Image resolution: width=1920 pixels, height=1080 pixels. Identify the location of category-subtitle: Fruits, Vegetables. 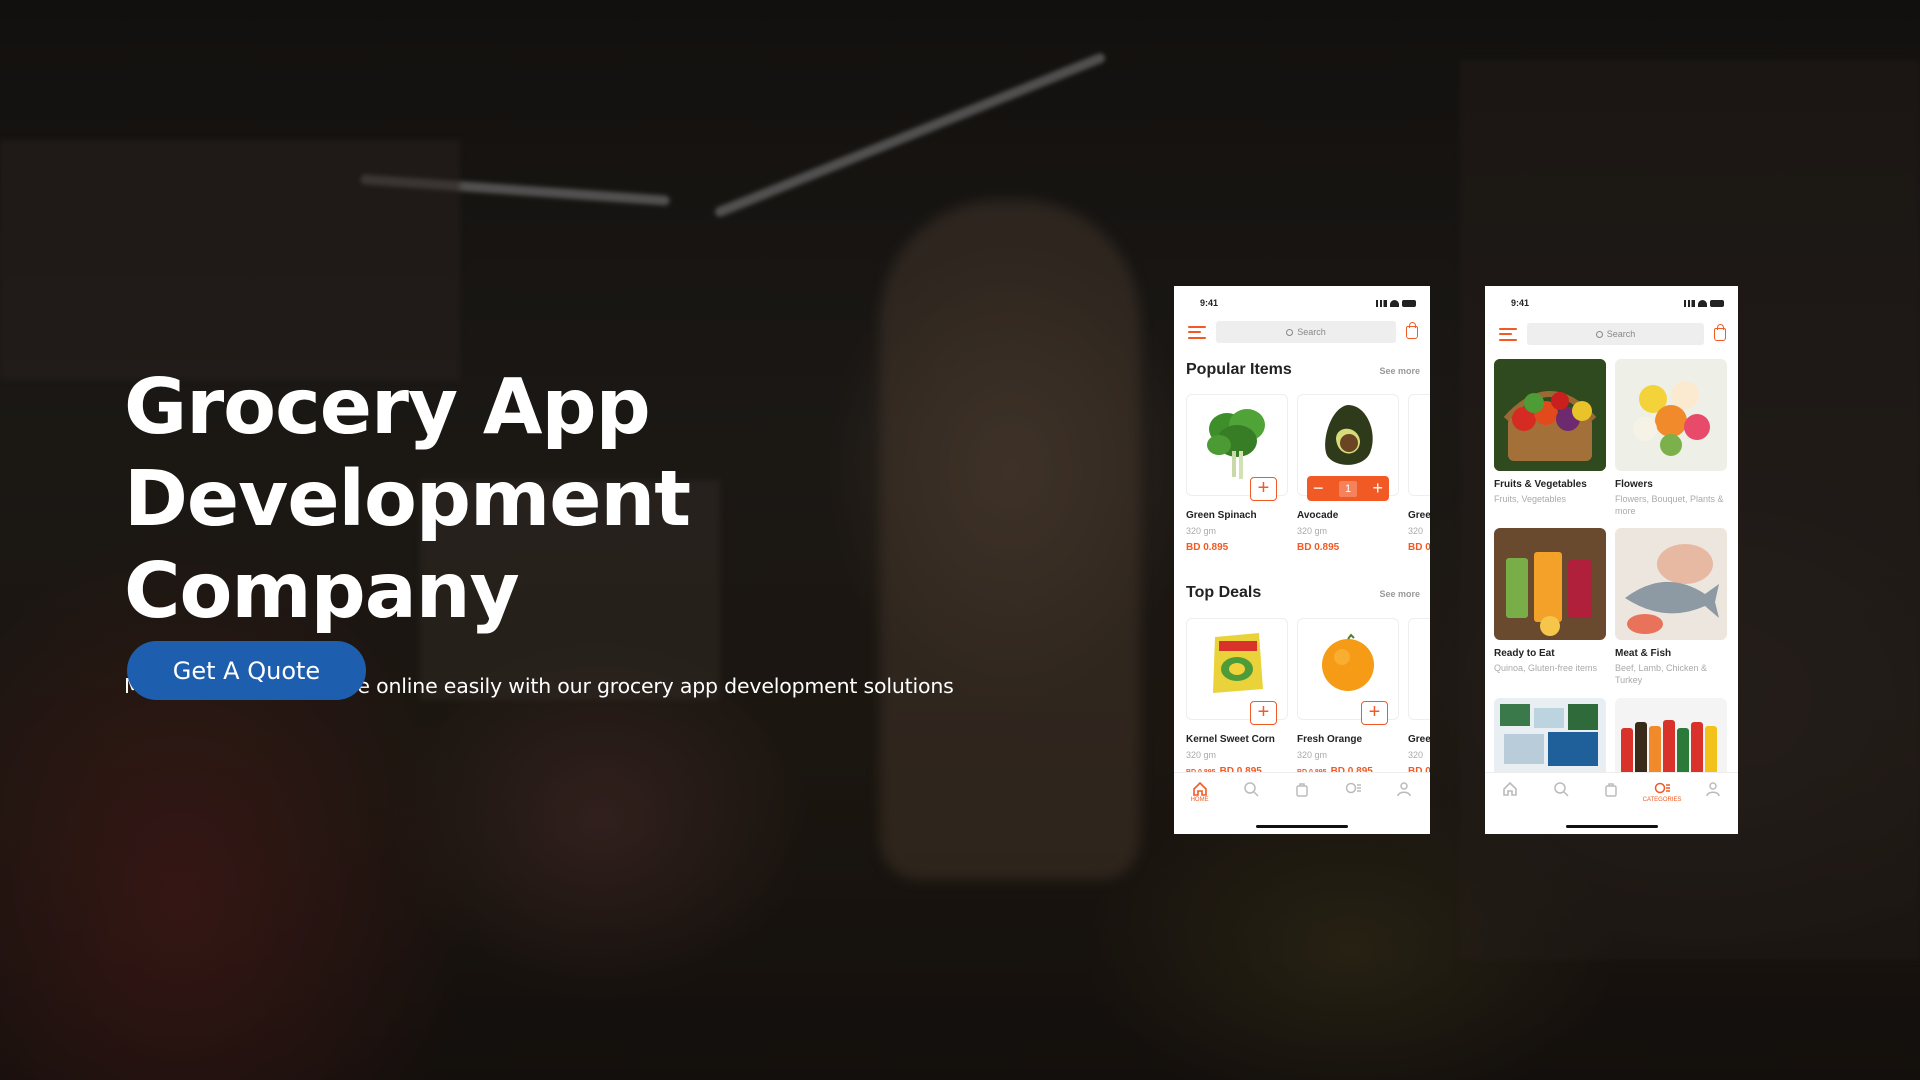
(1530, 499).